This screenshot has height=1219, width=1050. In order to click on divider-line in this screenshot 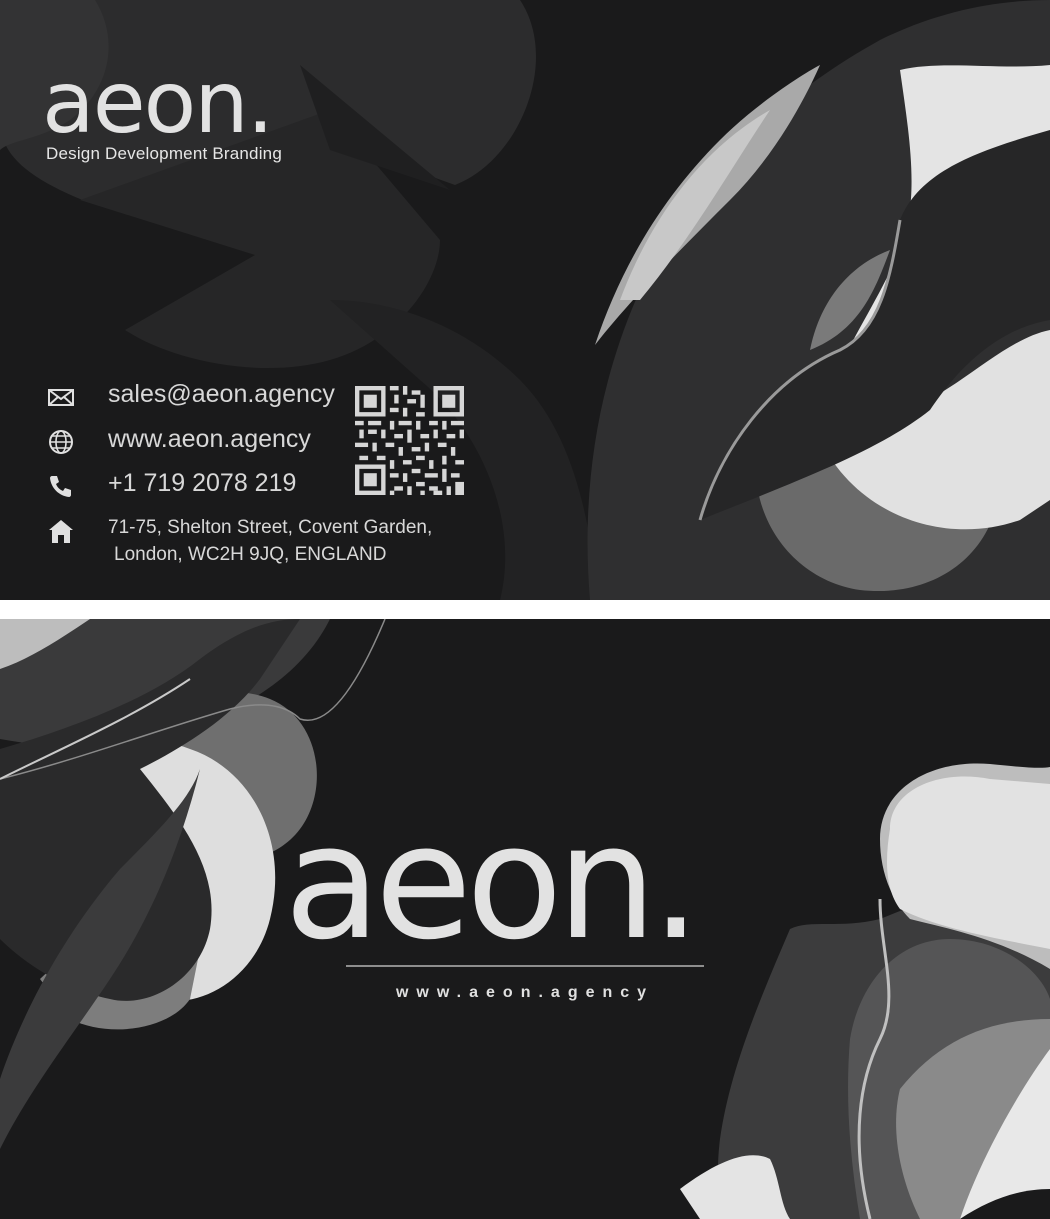, I will do `click(525, 966)`.